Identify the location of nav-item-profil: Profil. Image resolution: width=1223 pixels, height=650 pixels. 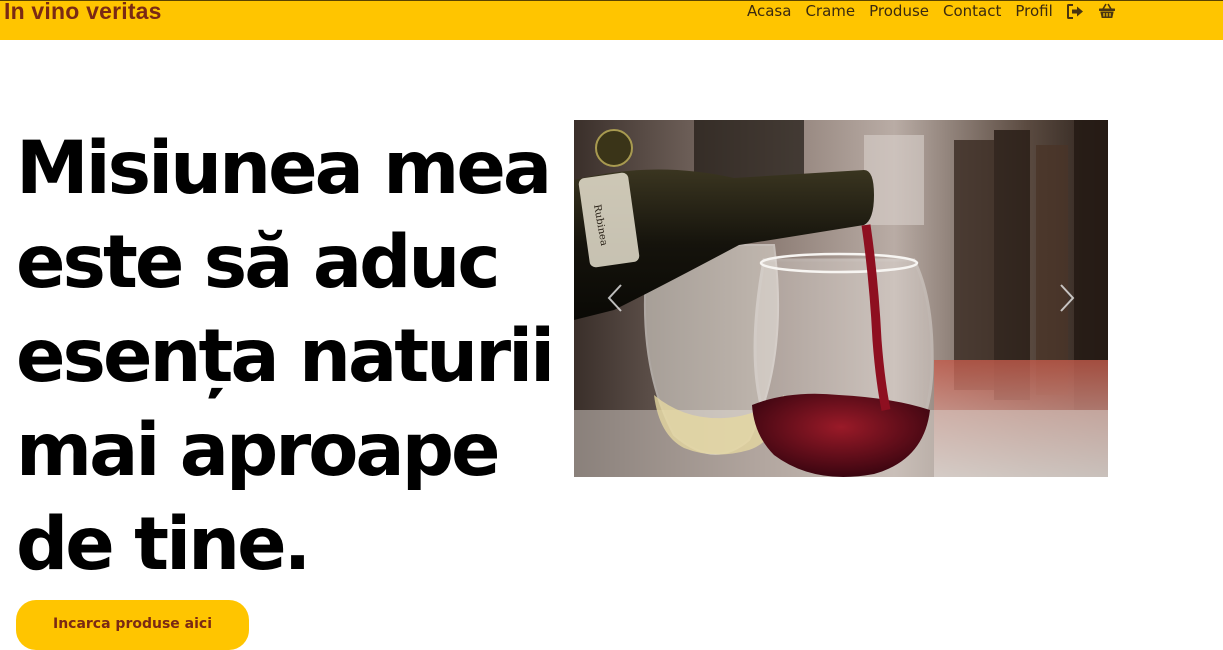
(1033, 11).